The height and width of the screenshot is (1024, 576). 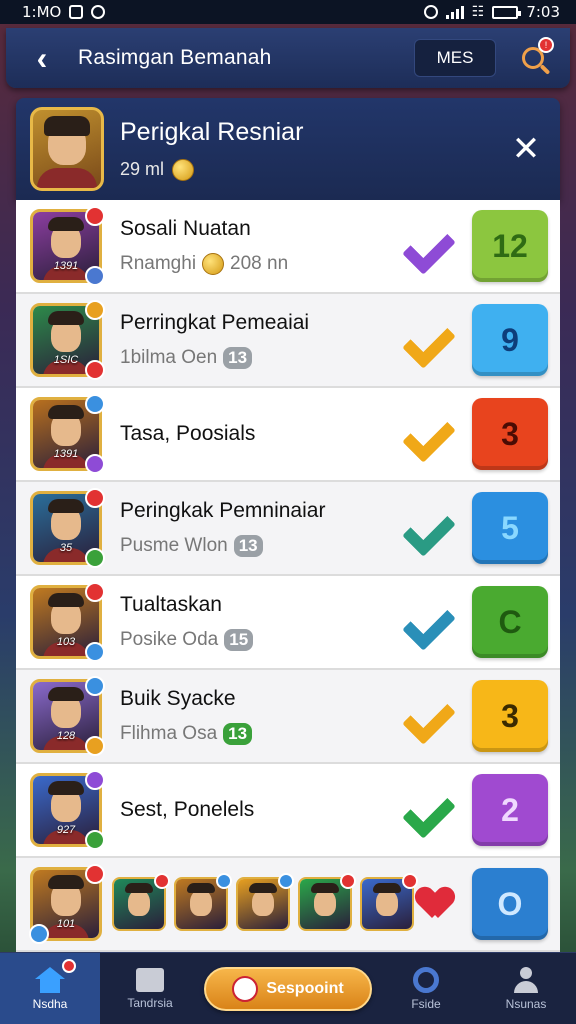 I want to click on player-card: Perigkal Resniar 29 ml ✕, so click(x=288, y=149).